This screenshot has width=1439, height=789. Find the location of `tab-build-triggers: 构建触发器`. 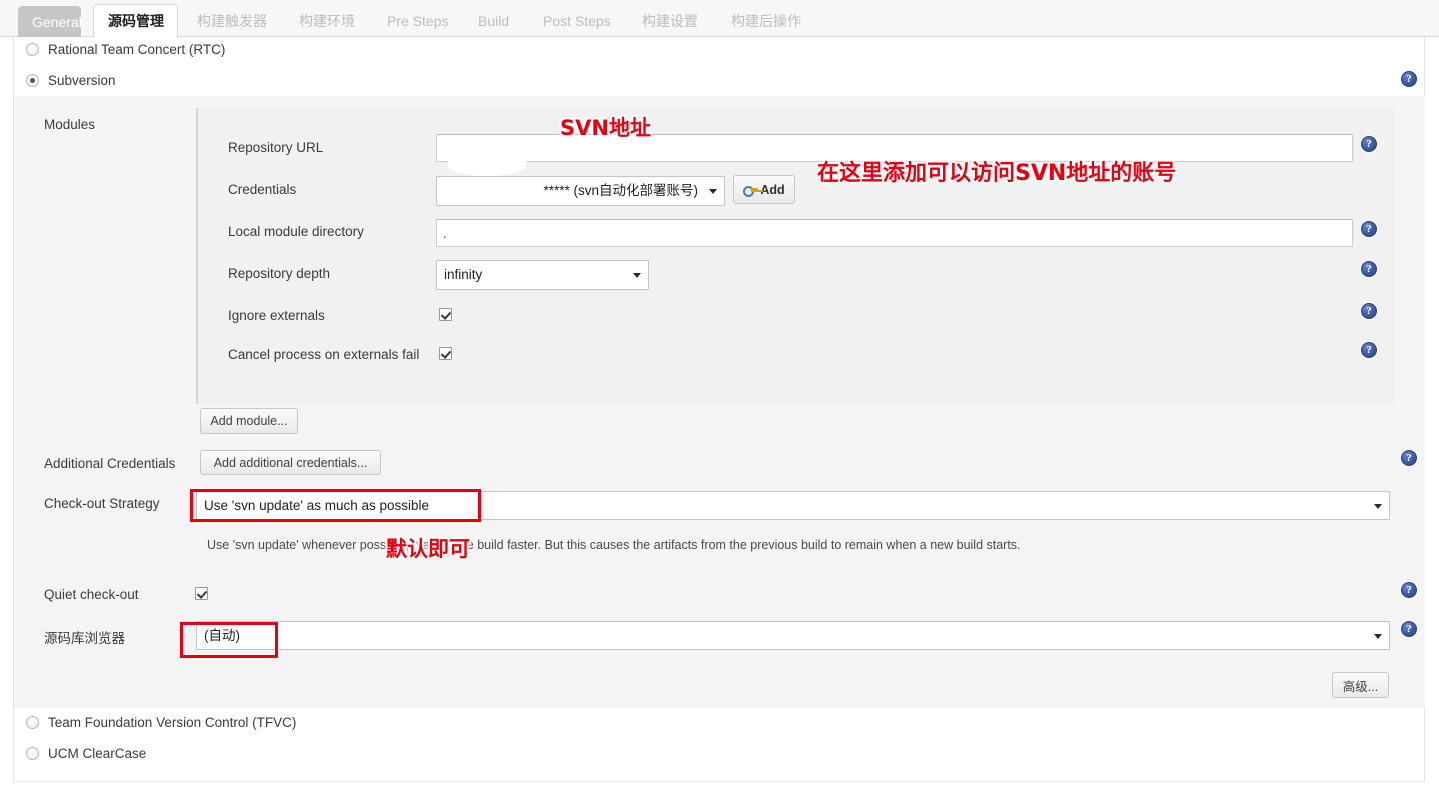

tab-build-triggers: 构建触发器 is located at coordinates (232, 20).